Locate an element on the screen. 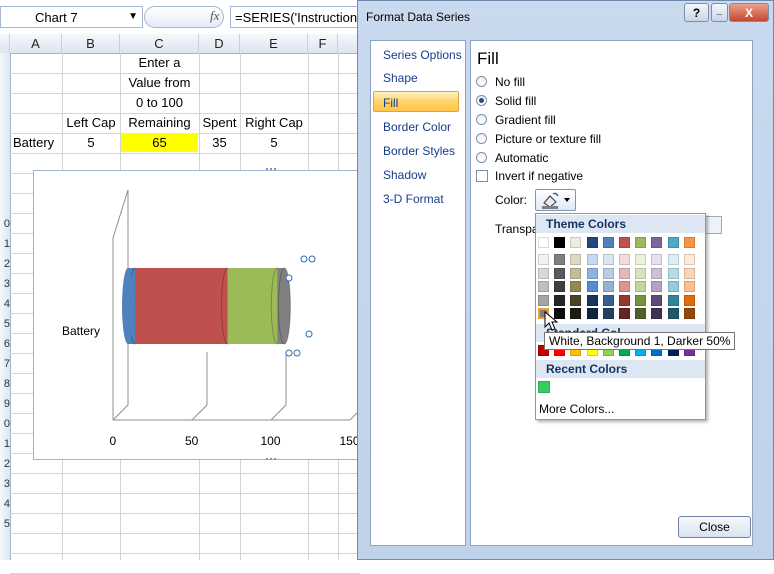  radio-label: Solid fill is located at coordinates (515, 101).